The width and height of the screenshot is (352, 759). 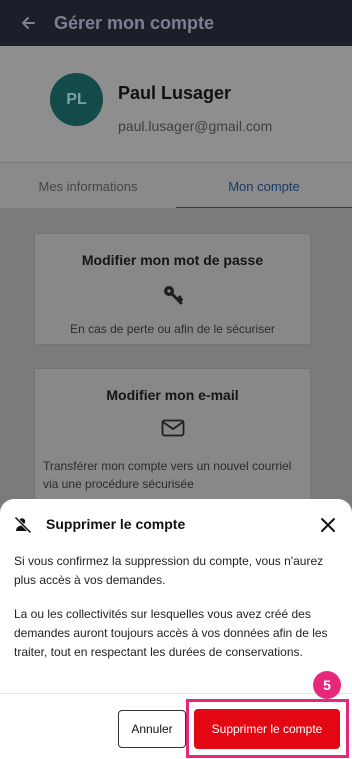 I want to click on step-badge: 5, so click(x=327, y=685).